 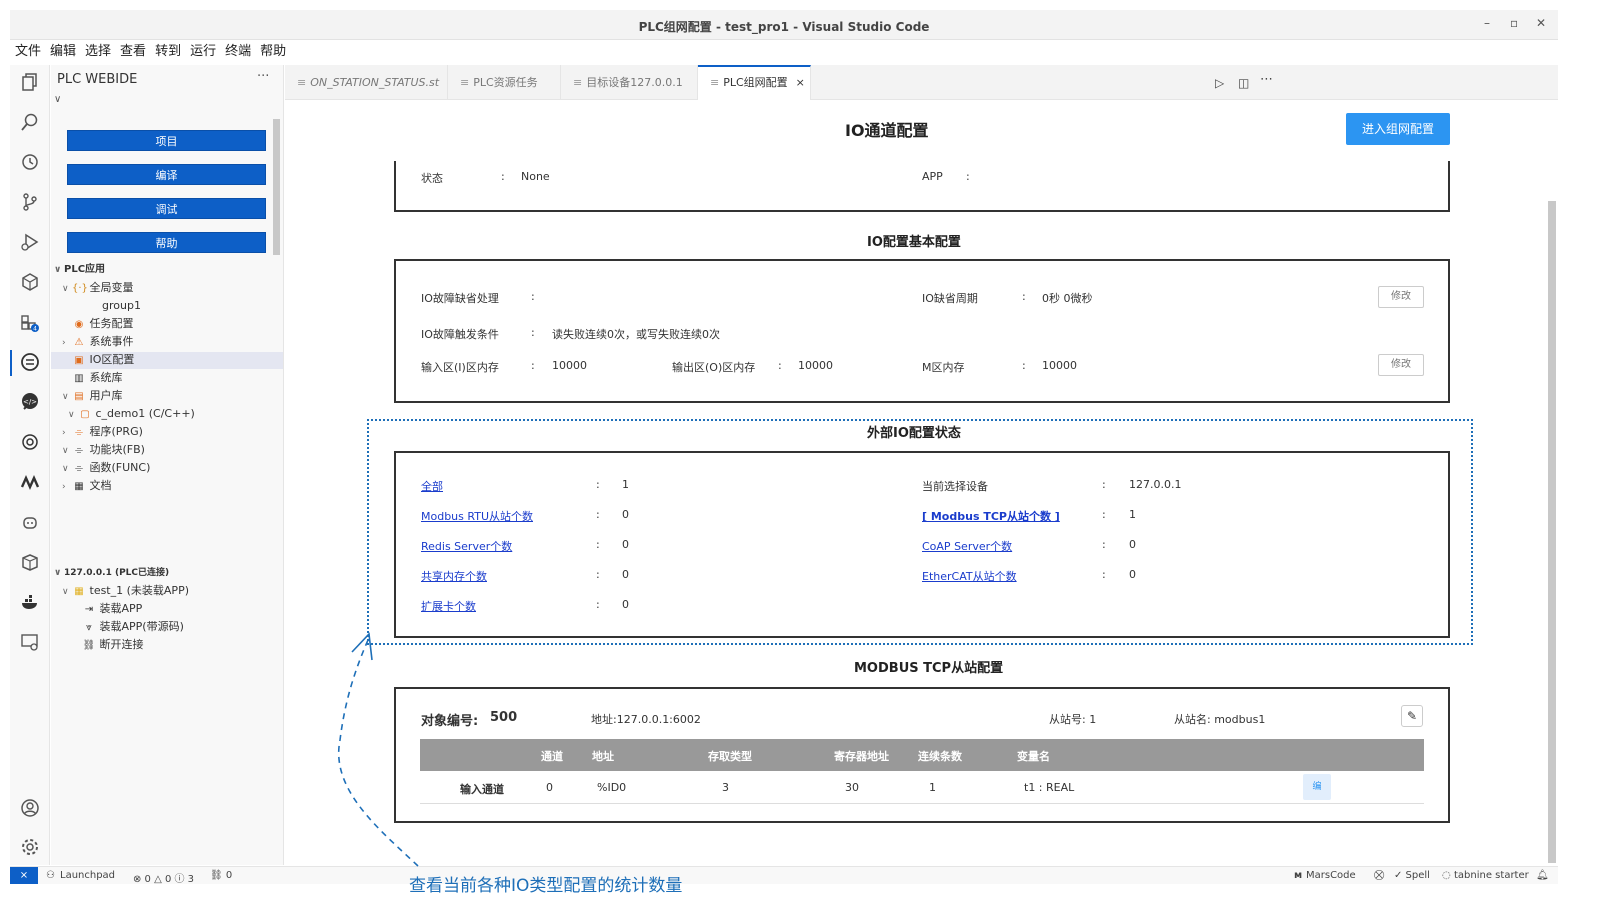 What do you see at coordinates (131, 414) in the screenshot?
I see `tree-c-demo: ∨ ▢ c_demo1 (C/C++)` at bounding box center [131, 414].